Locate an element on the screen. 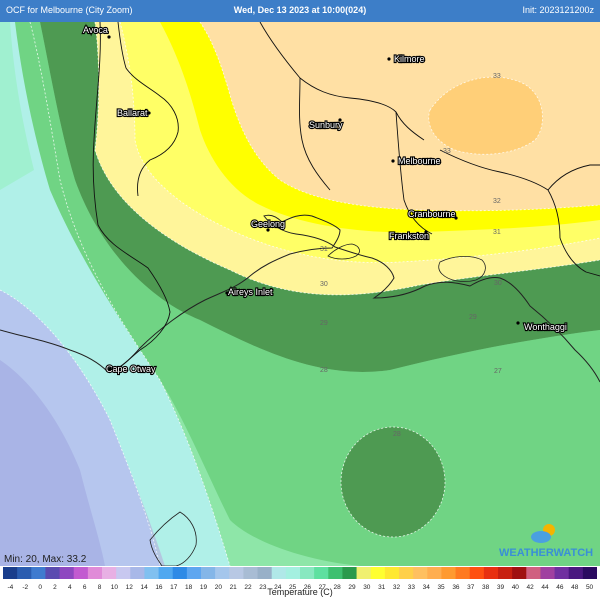 The height and width of the screenshot is (600, 600). colorbar is located at coordinates (300, 572).